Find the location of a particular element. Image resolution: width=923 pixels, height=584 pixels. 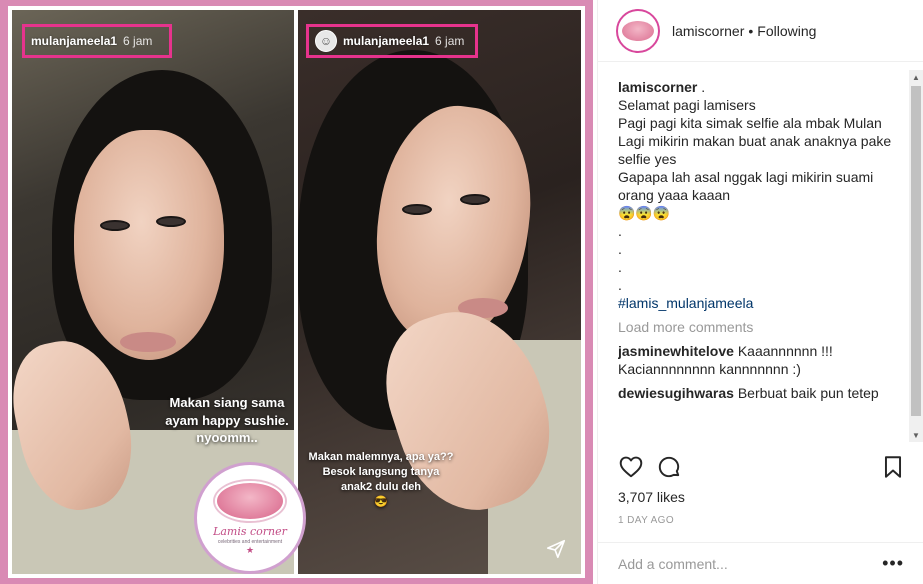

caption-line: Selamat pagi lamisers is located at coordinates (687, 105).